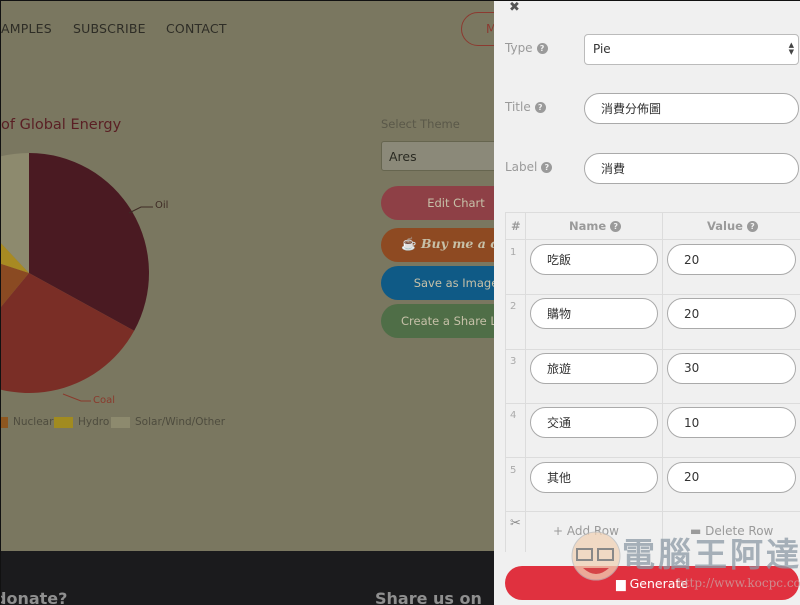 This screenshot has height=605, width=800. What do you see at coordinates (519, 48) in the screenshot?
I see `type-label-text: Type` at bounding box center [519, 48].